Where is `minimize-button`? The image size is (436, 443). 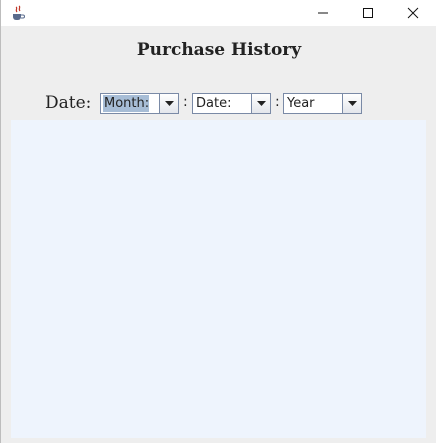 minimize-button is located at coordinates (323, 13).